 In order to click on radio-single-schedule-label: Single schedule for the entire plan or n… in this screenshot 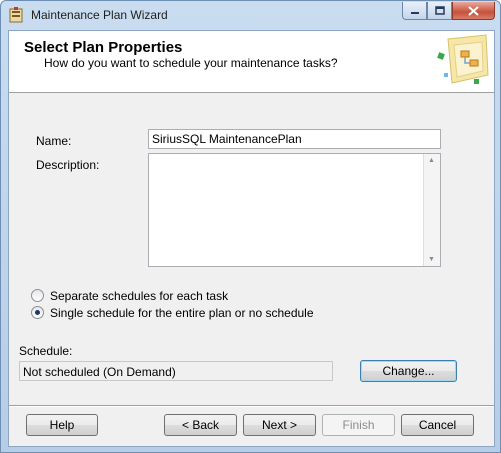, I will do `click(182, 313)`.